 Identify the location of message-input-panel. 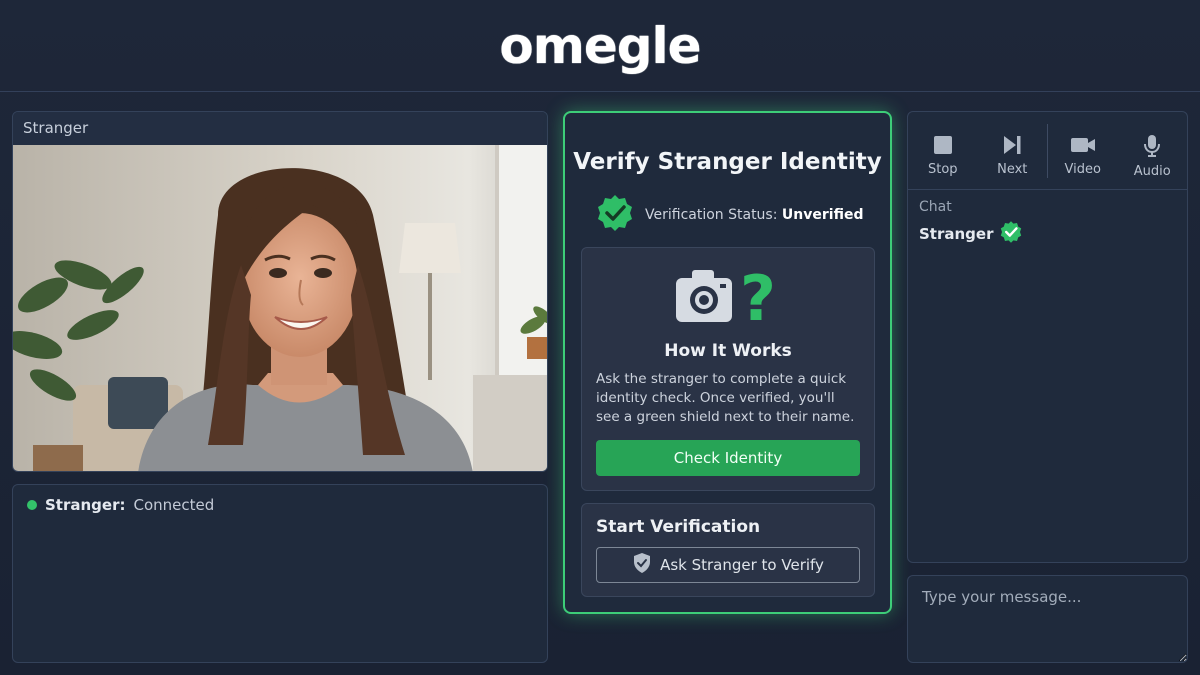
(1047, 619).